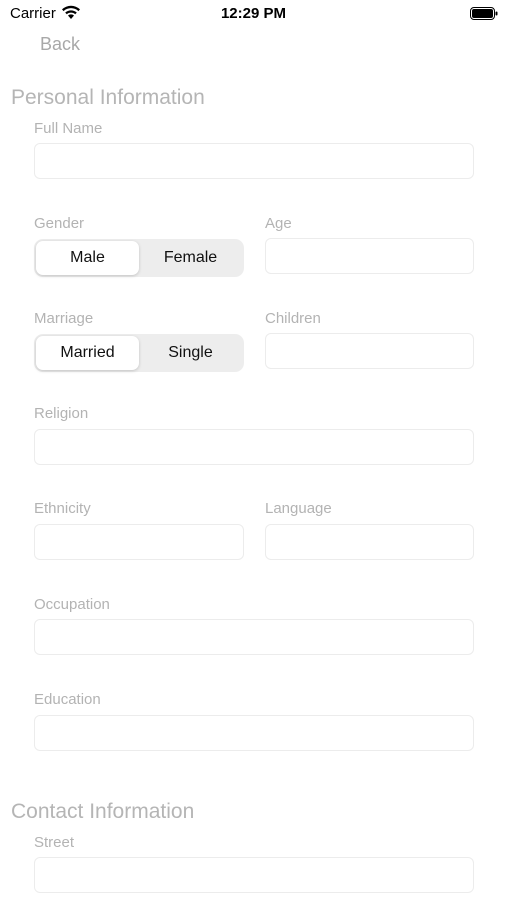 The height and width of the screenshot is (900, 507). Describe the element at coordinates (293, 318) in the screenshot. I see `children-label: Children` at that location.